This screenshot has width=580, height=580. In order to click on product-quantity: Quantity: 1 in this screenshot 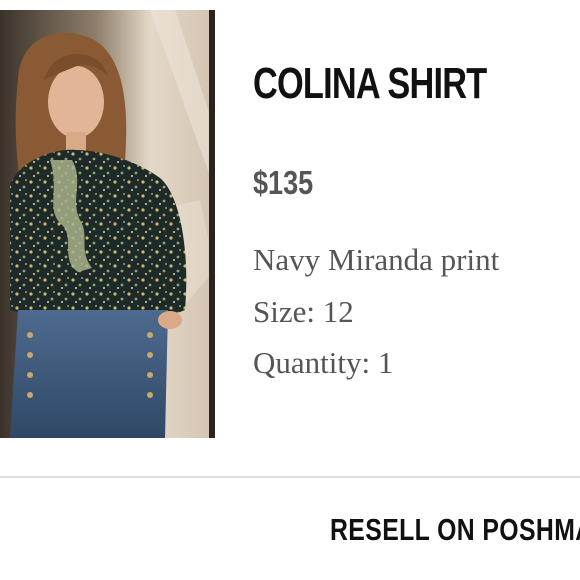, I will do `click(323, 362)`.